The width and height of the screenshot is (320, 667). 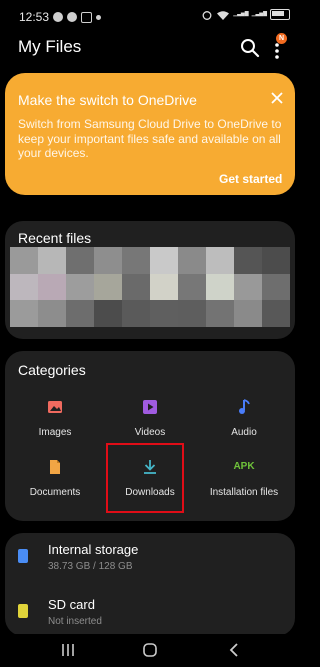 I want to click on category-documents: Documents, so click(x=55, y=478).